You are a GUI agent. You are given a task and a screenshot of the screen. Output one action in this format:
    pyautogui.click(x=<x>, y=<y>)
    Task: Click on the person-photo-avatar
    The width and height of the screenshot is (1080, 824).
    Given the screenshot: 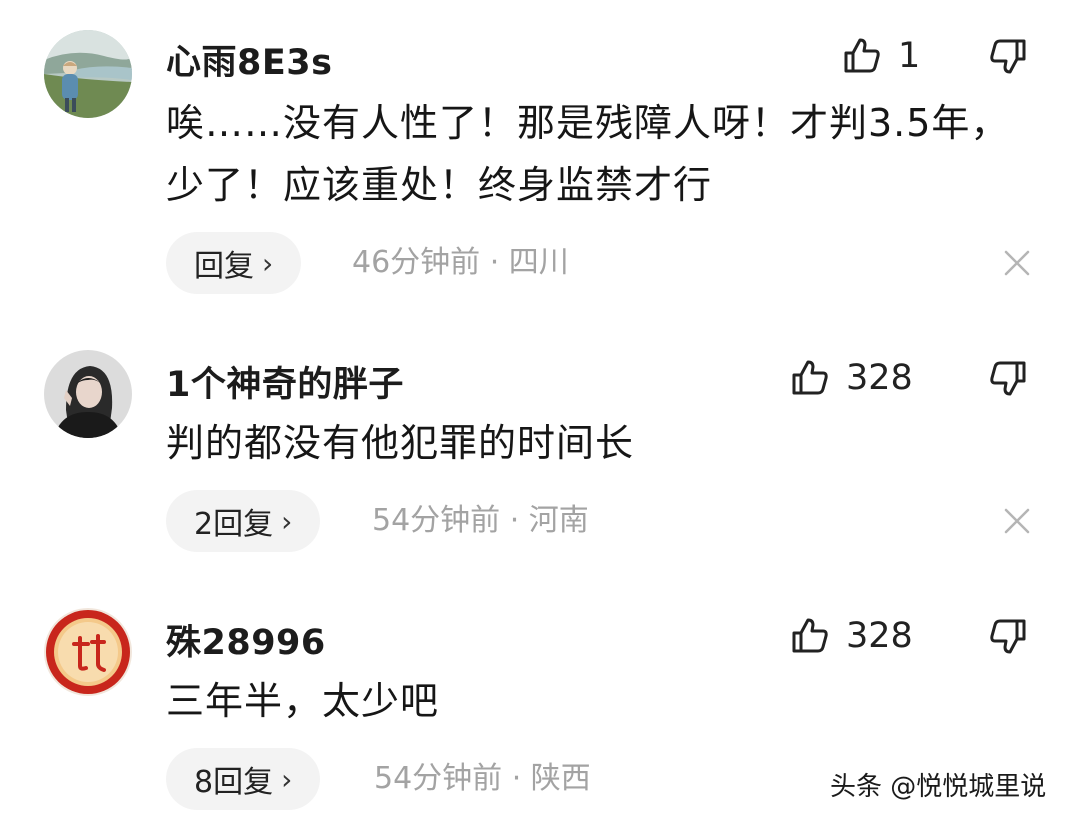 What is the action you would take?
    pyautogui.click(x=88, y=394)
    